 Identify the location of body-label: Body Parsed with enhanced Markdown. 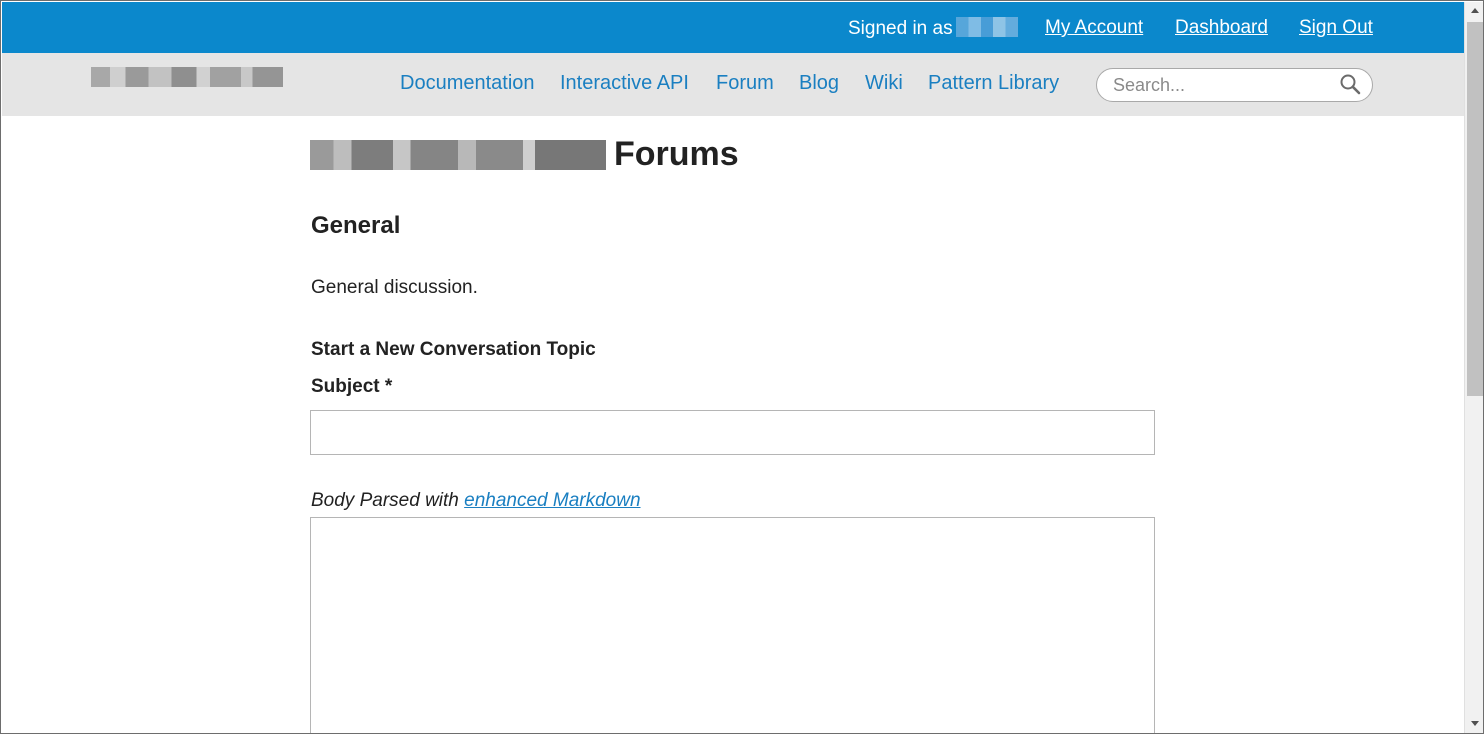
(476, 501).